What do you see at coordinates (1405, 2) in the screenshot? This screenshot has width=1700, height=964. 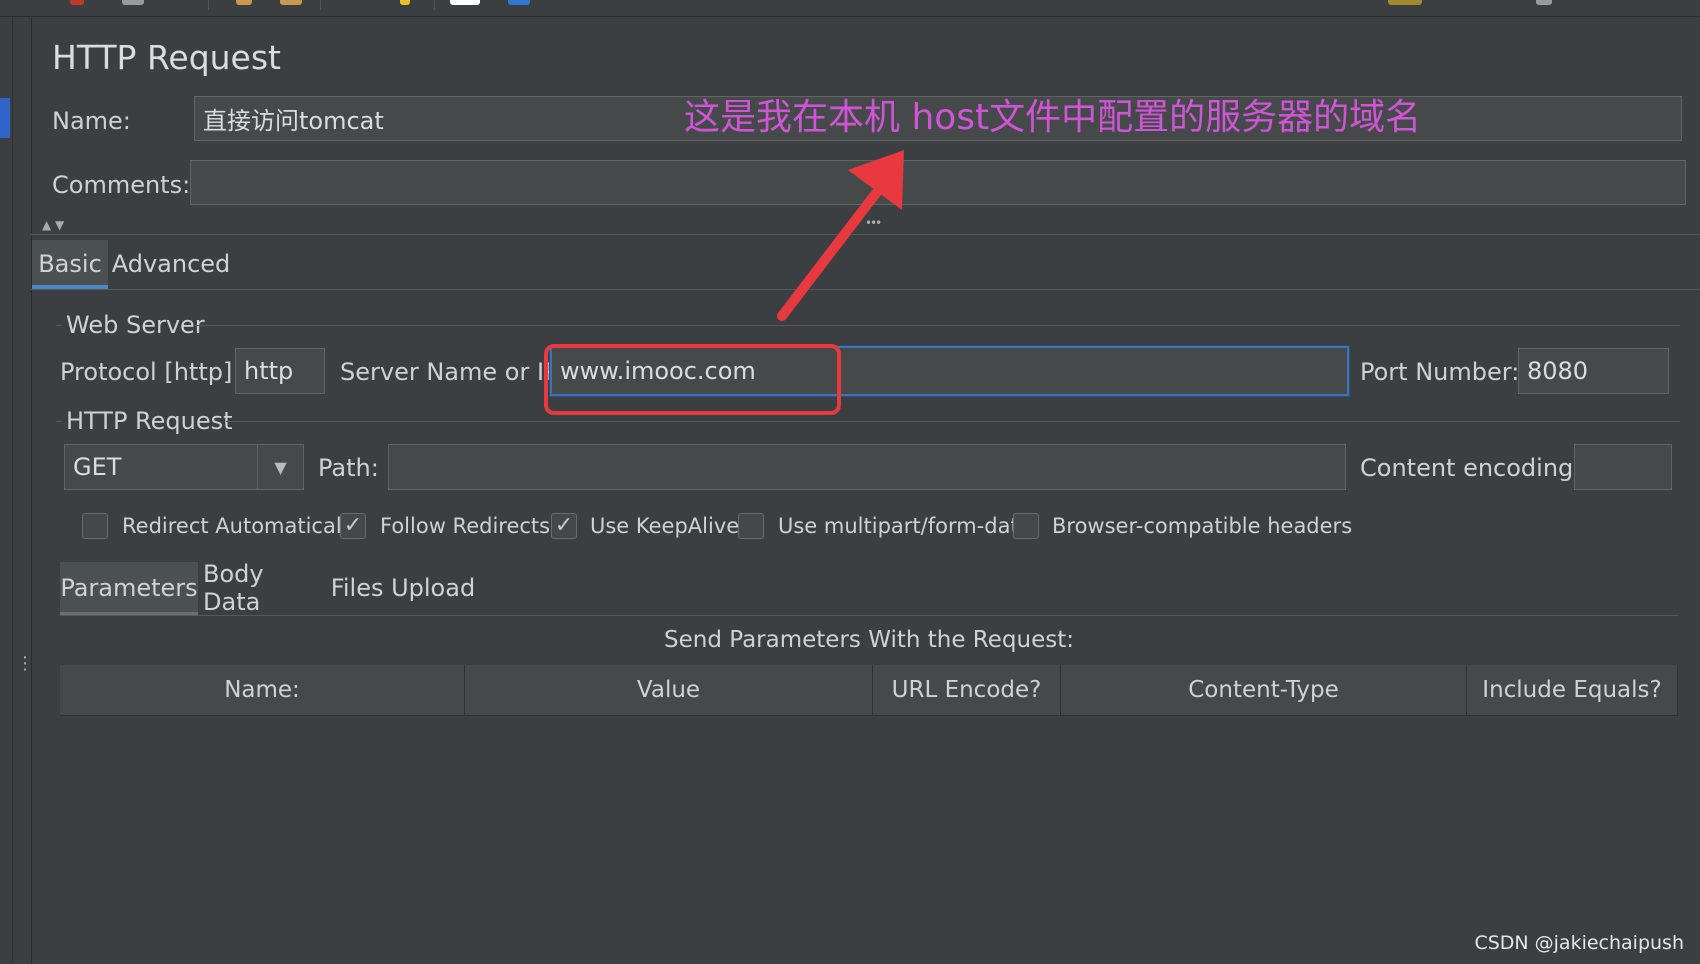 I see `warning-icon` at bounding box center [1405, 2].